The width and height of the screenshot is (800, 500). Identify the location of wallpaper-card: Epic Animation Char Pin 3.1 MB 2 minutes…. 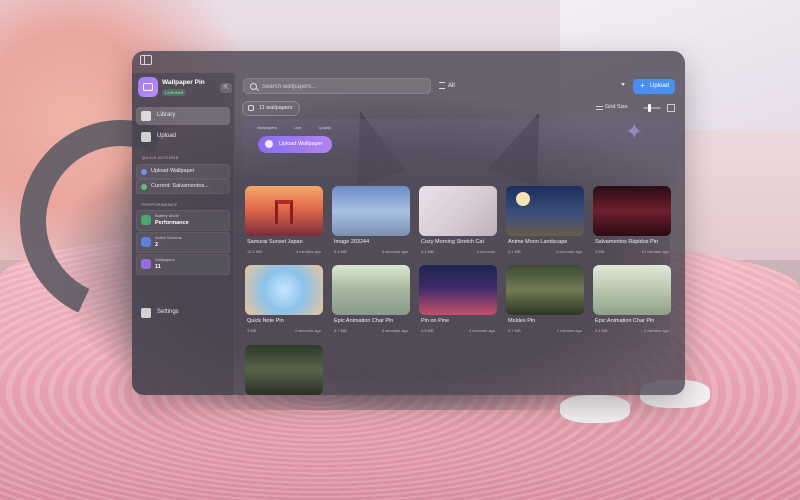
(632, 306).